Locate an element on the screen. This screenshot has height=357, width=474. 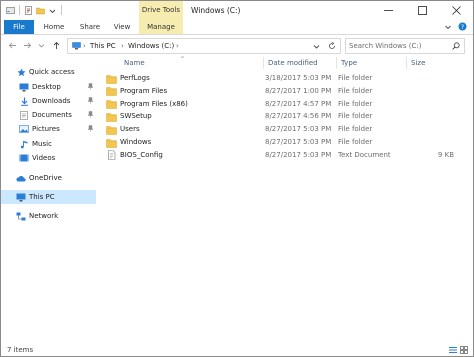
status-bar: 7 items is located at coordinates (237, 350).